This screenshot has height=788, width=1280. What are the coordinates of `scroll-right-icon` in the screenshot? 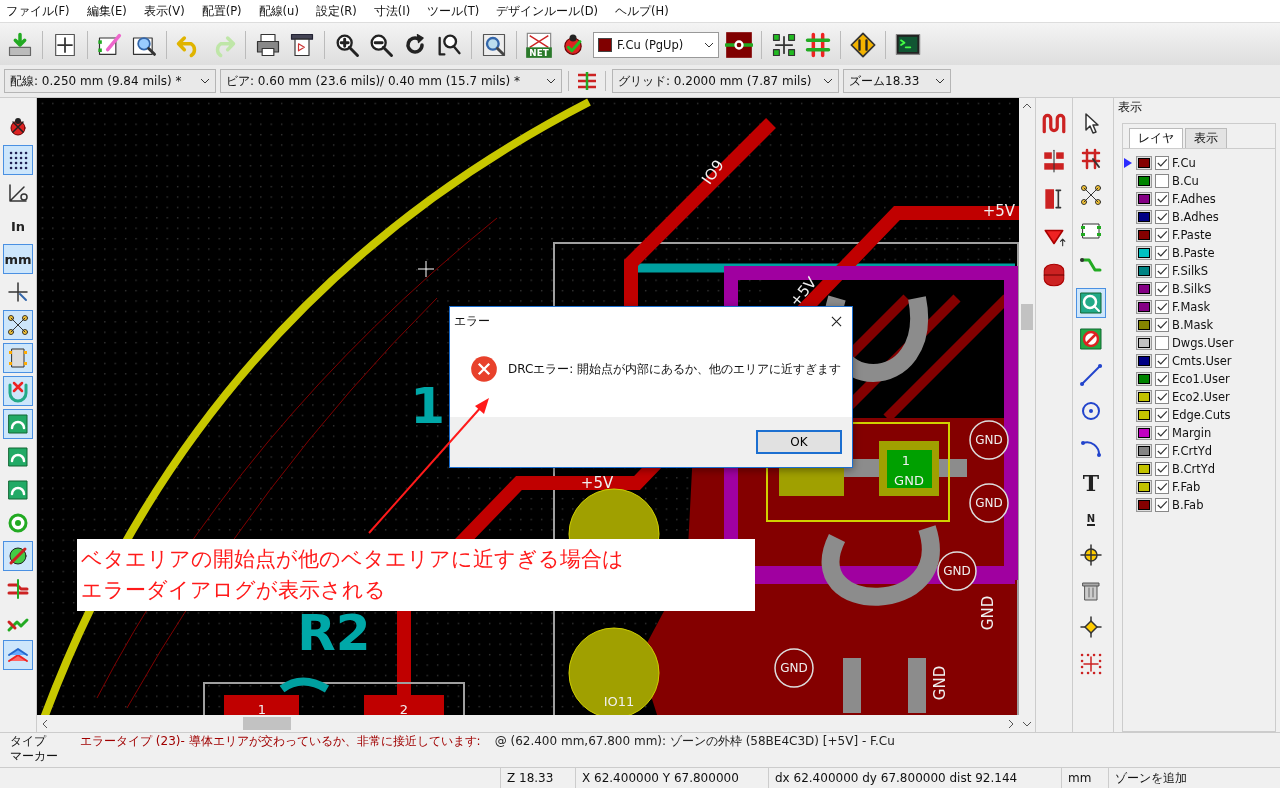 It's located at (1011, 723).